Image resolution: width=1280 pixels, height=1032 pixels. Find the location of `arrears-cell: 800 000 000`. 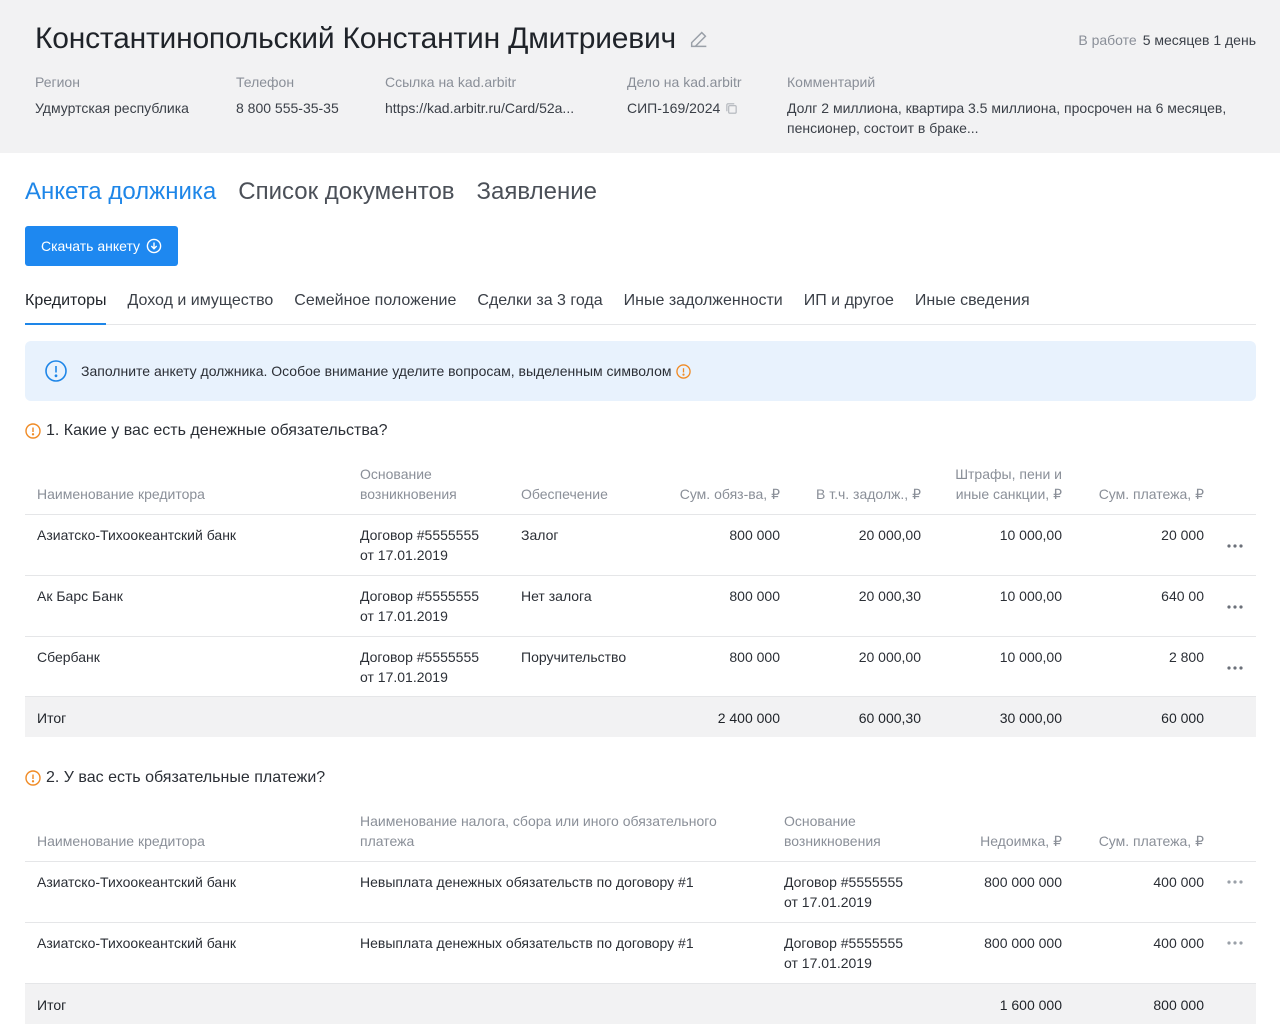

arrears-cell: 800 000 000 is located at coordinates (1023, 943).